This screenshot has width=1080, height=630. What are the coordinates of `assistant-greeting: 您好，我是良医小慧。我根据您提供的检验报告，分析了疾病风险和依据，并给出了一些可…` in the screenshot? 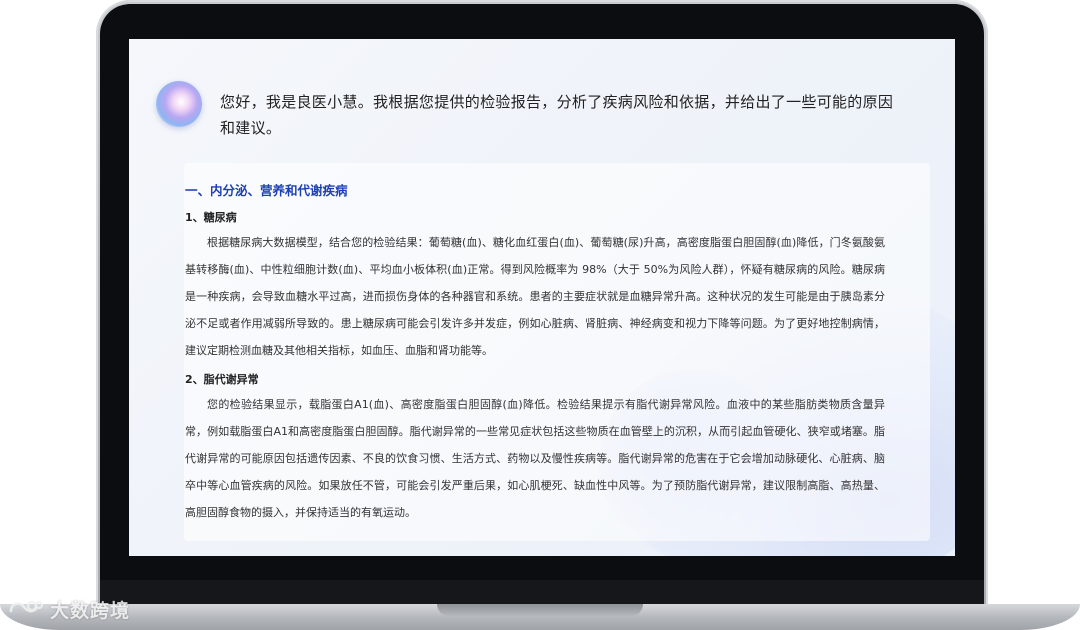 It's located at (557, 115).